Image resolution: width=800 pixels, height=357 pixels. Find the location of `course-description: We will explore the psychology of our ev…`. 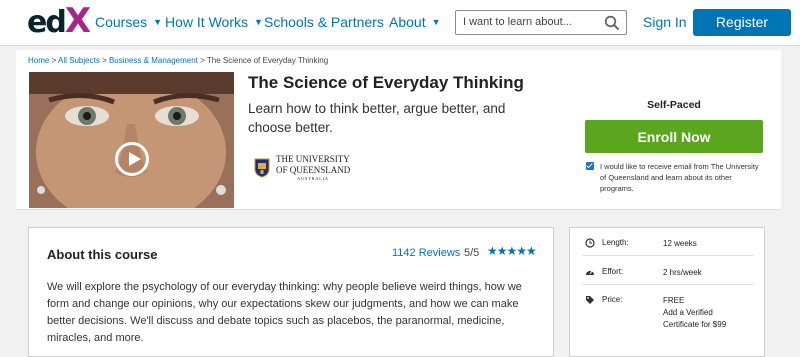

course-description: We will explore the psychology of our ev… is located at coordinates (284, 312).